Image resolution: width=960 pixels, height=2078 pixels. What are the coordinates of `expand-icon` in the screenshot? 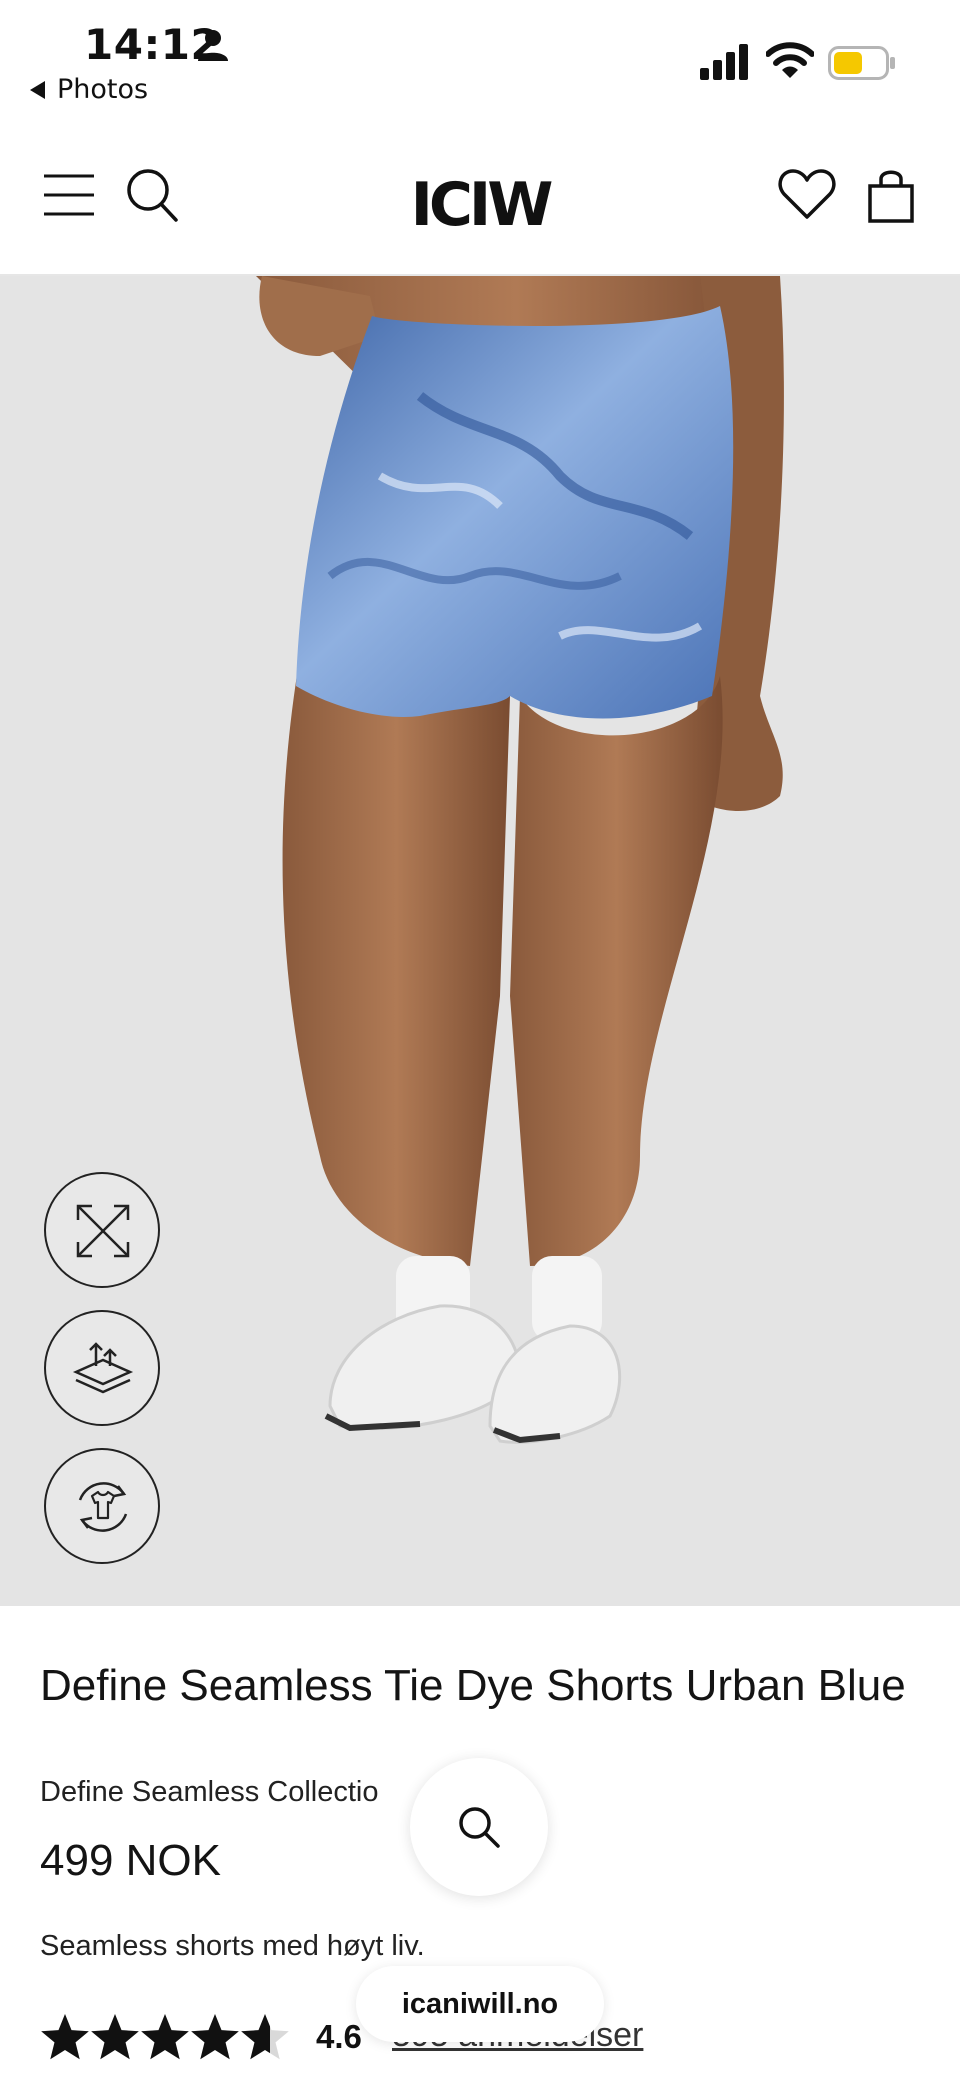 It's located at (103, 1231).